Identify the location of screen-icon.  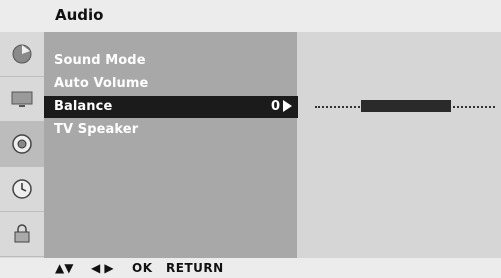
(22, 99).